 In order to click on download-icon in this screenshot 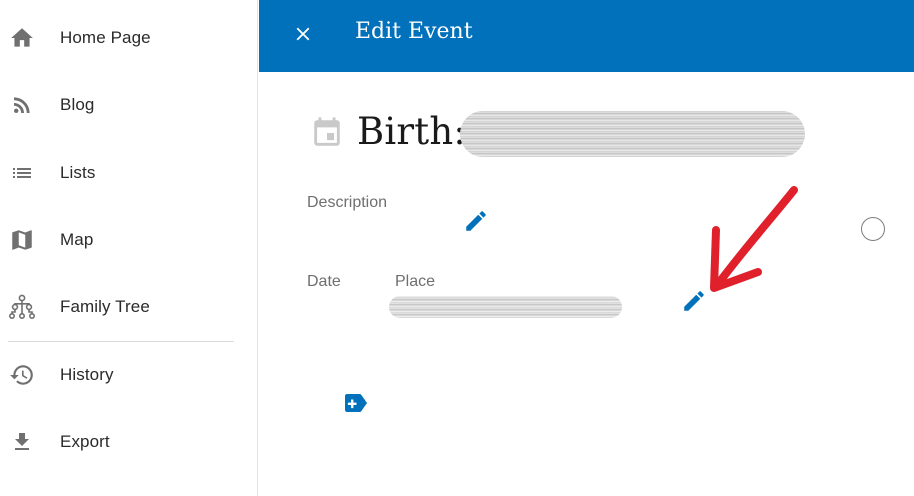, I will do `click(22, 442)`.